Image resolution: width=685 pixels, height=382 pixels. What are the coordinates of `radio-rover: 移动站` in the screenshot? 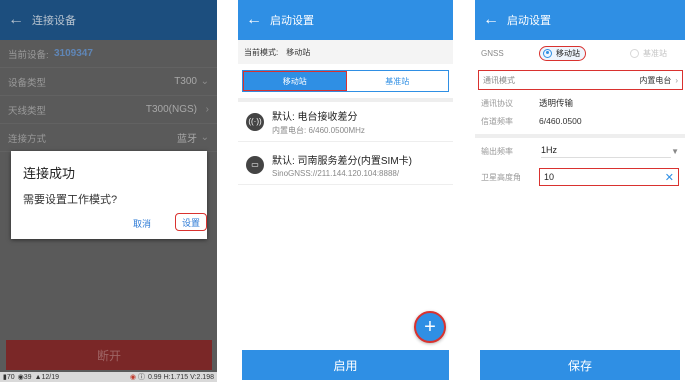 It's located at (562, 53).